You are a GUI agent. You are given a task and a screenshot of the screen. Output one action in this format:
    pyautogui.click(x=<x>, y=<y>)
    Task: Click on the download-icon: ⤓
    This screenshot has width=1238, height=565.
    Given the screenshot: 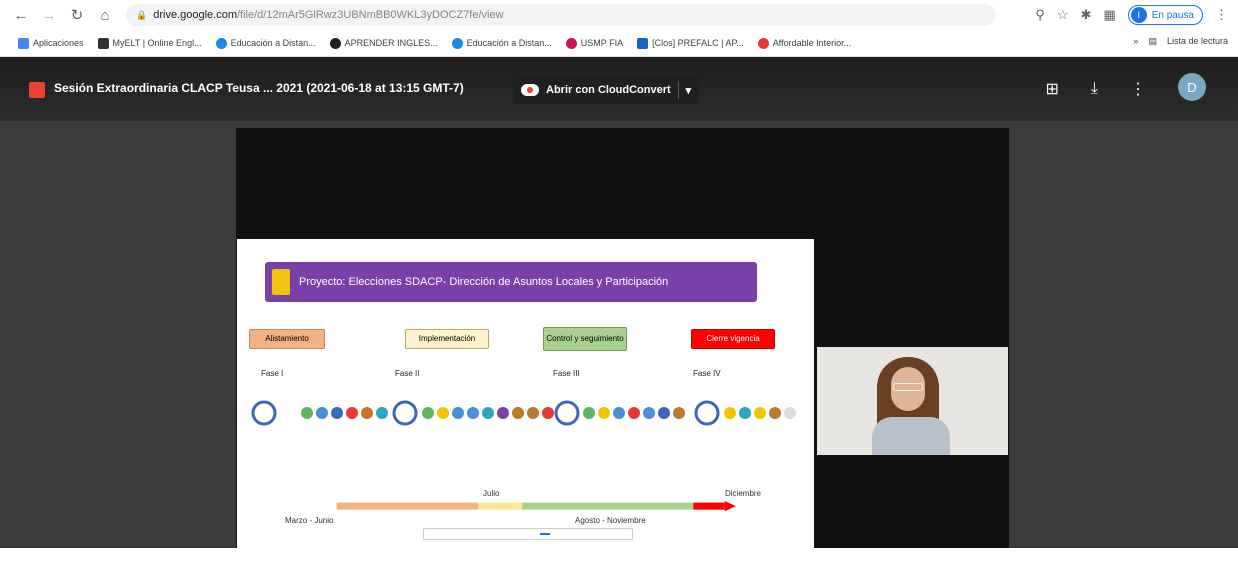 What is the action you would take?
    pyautogui.click(x=1094, y=89)
    